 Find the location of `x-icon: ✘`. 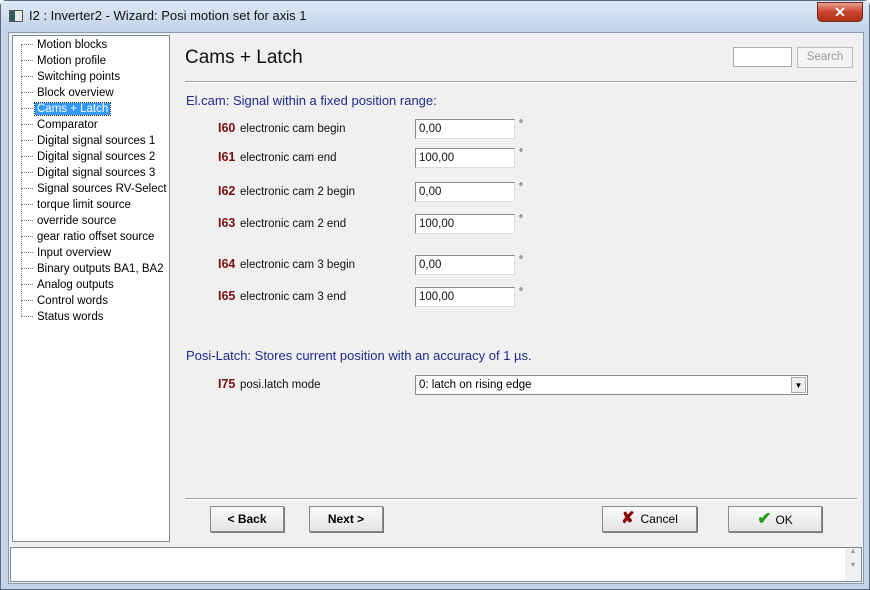

x-icon: ✘ is located at coordinates (628, 518).